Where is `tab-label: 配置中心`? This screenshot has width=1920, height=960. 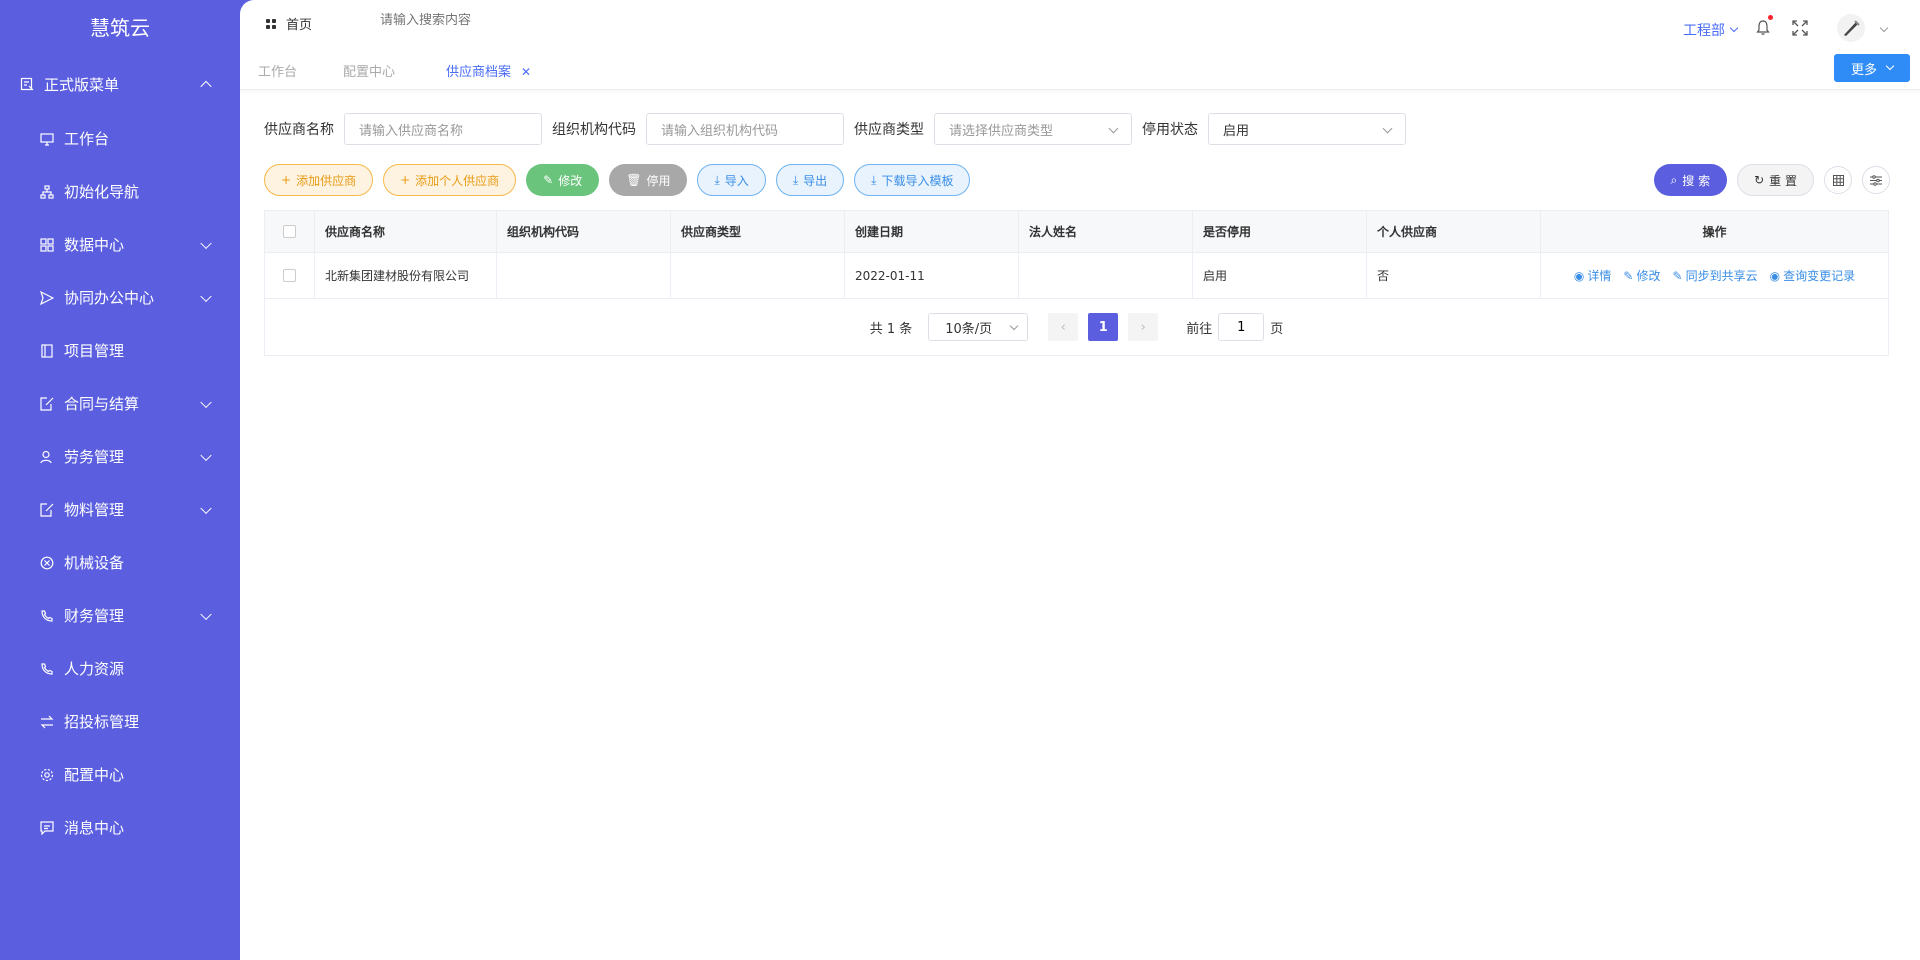 tab-label: 配置中心 is located at coordinates (369, 72).